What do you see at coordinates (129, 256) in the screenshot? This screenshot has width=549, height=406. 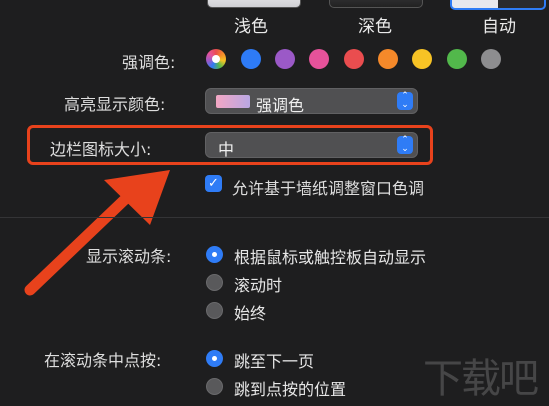 I see `show-scrollbars-label: 显示滚动条:` at bounding box center [129, 256].